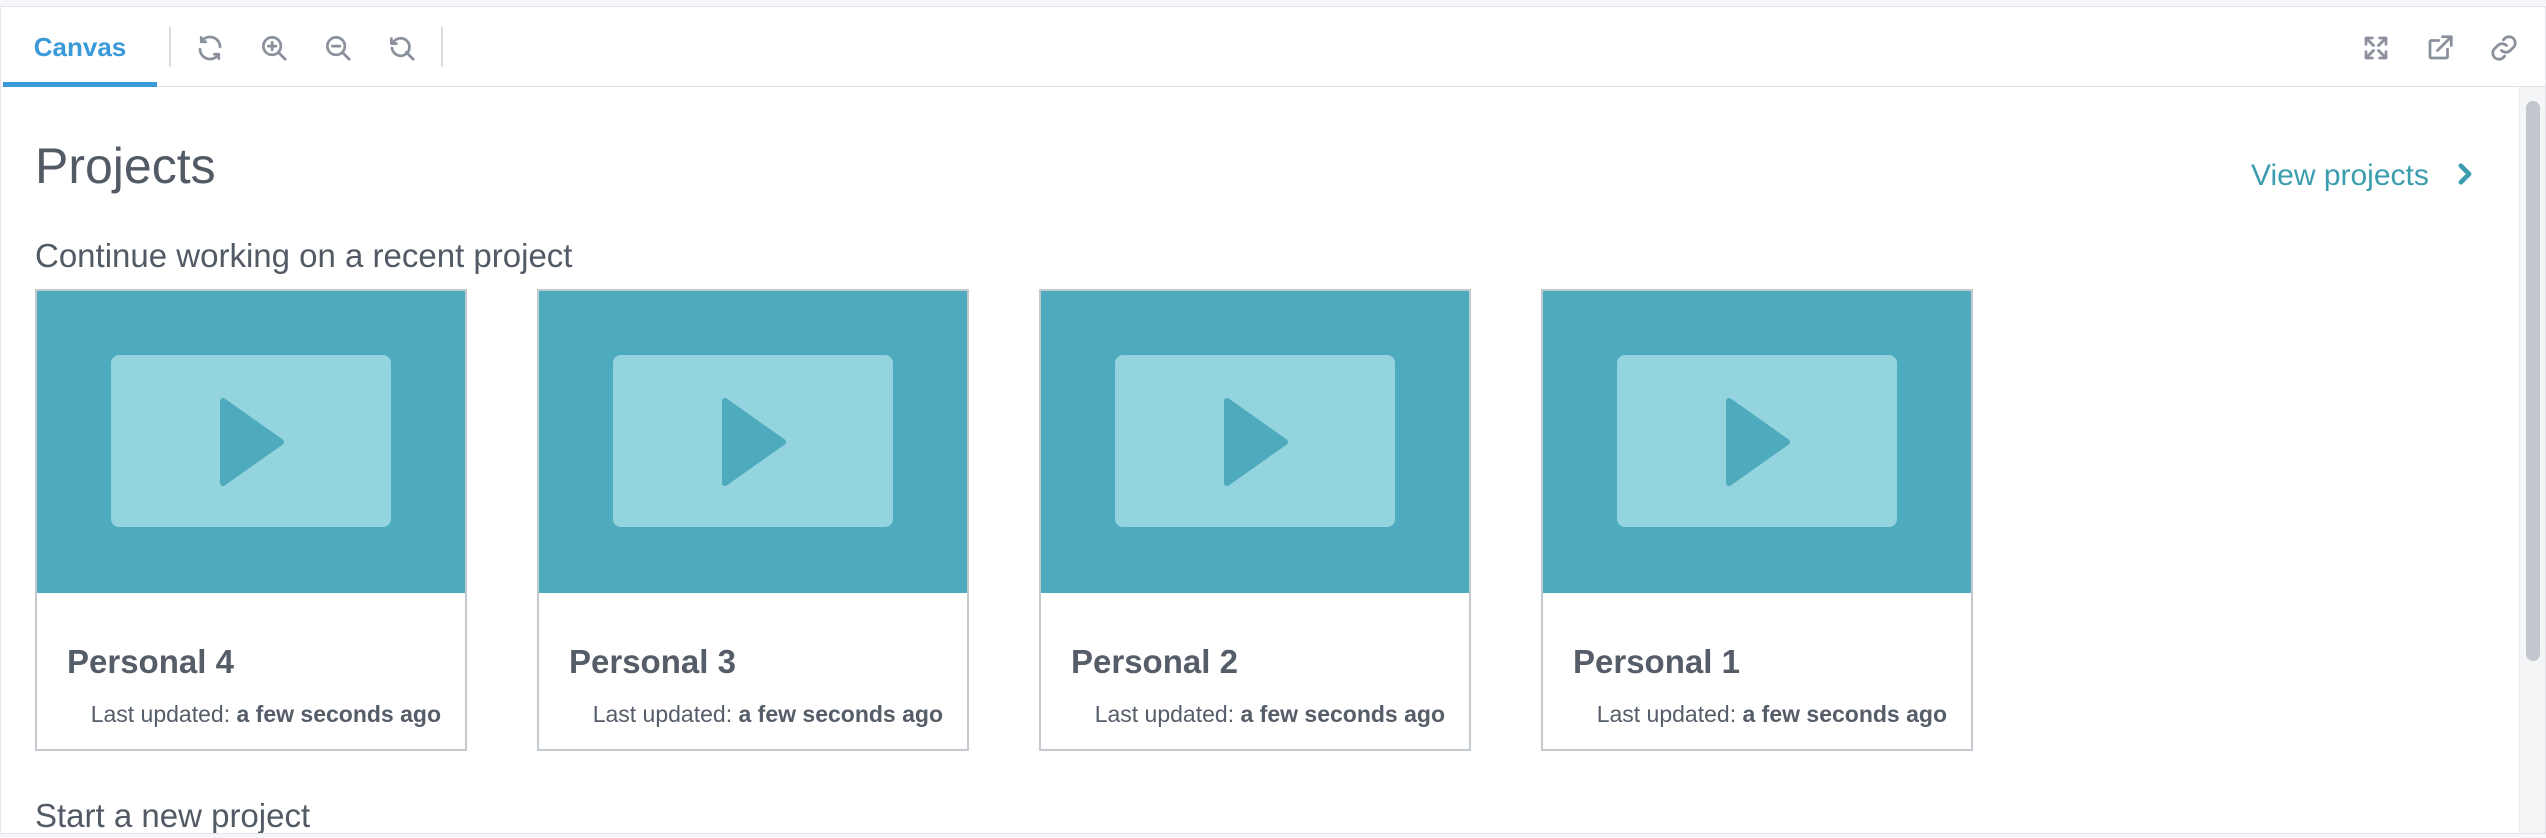 This screenshot has width=2546, height=838. What do you see at coordinates (2504, 48) in the screenshot?
I see `link-icon` at bounding box center [2504, 48].